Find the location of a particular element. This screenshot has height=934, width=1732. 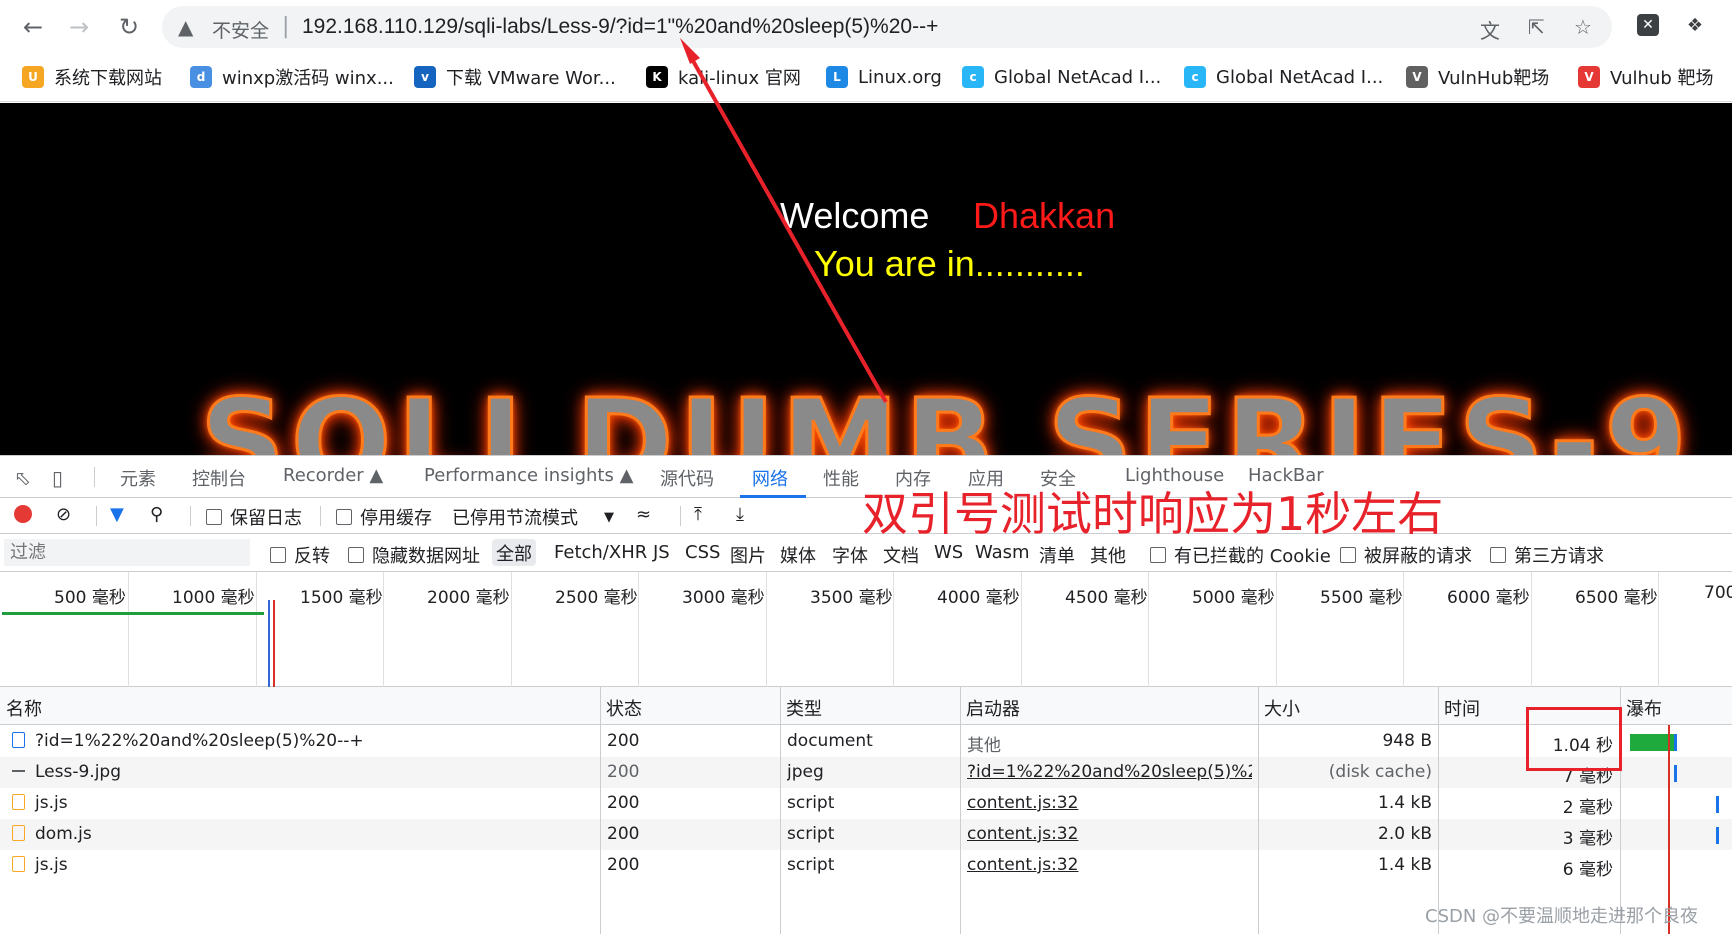

annotation-arrow is located at coordinates (784, 220).